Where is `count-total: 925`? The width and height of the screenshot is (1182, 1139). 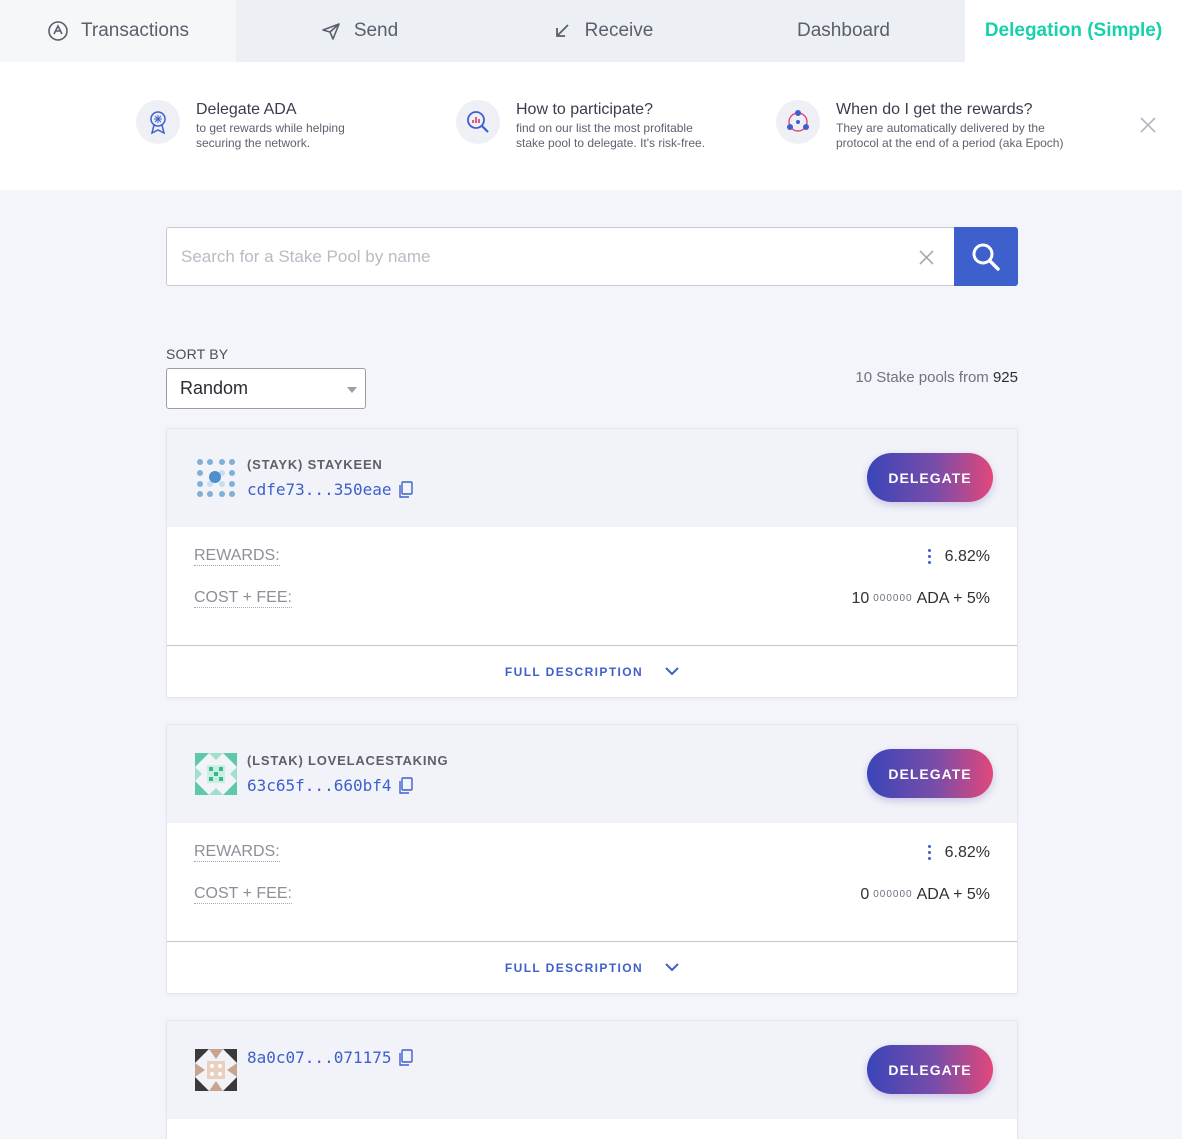 count-total: 925 is located at coordinates (1005, 377).